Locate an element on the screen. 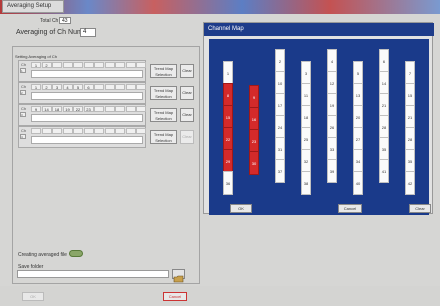  map-ok-button: OK is located at coordinates (241, 208).